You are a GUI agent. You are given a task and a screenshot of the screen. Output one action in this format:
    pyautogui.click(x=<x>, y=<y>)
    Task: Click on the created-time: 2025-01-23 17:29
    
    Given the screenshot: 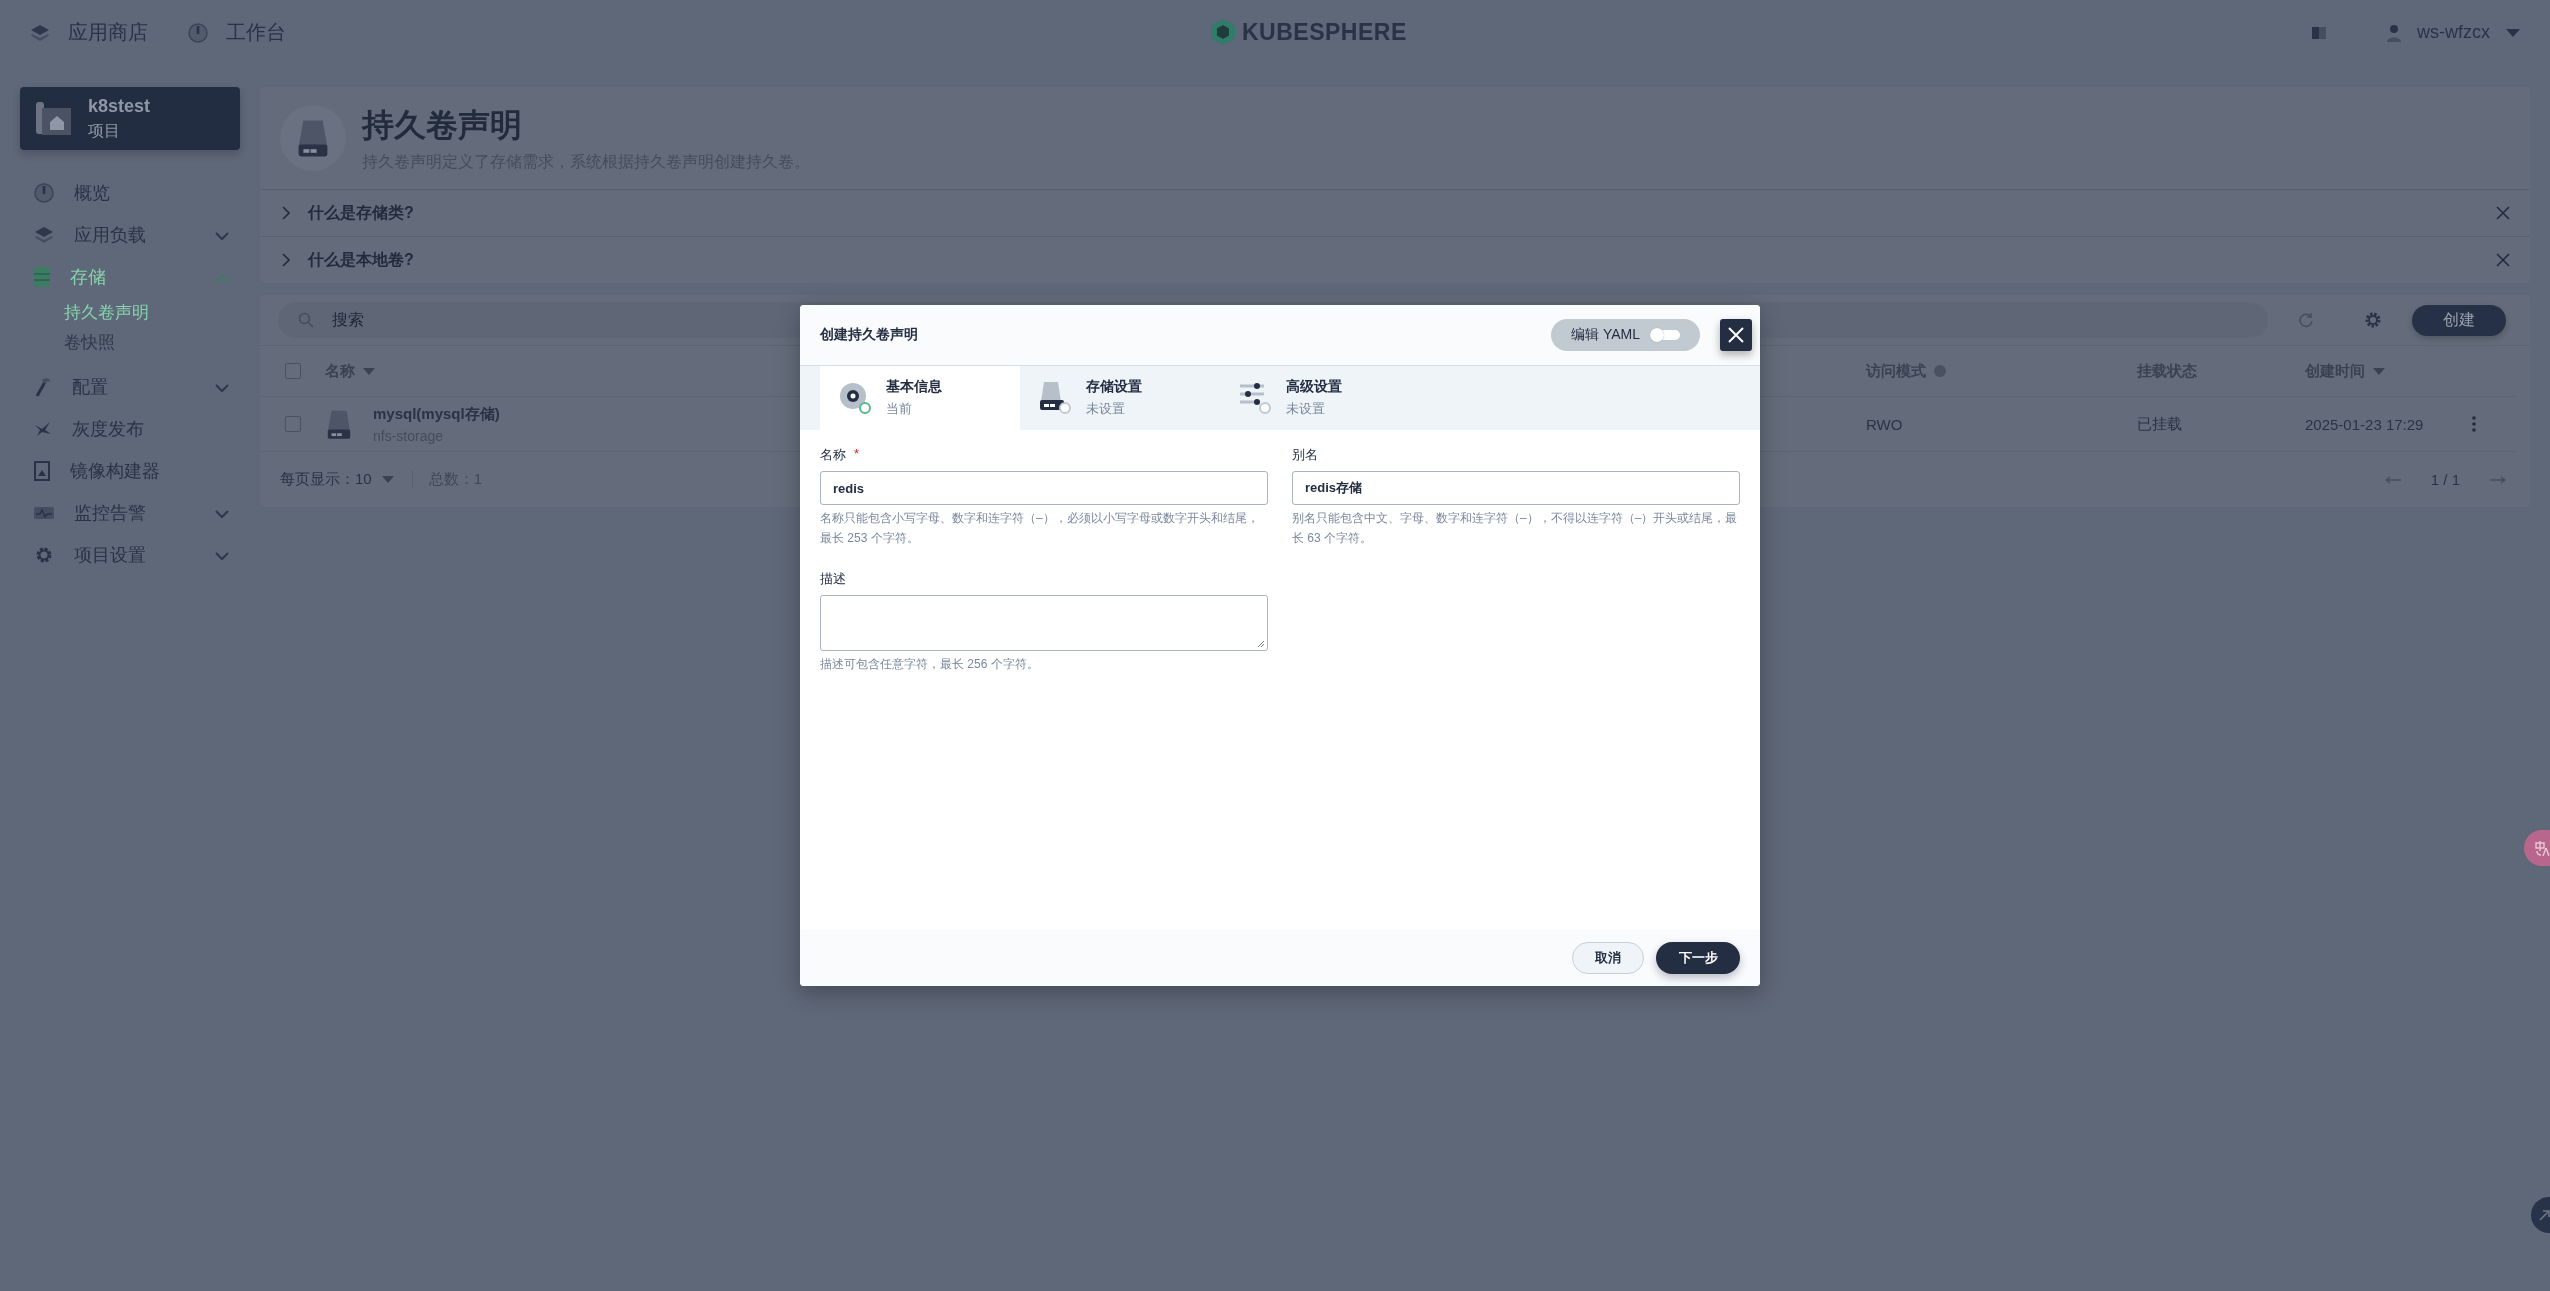 What is the action you would take?
    pyautogui.click(x=2365, y=424)
    